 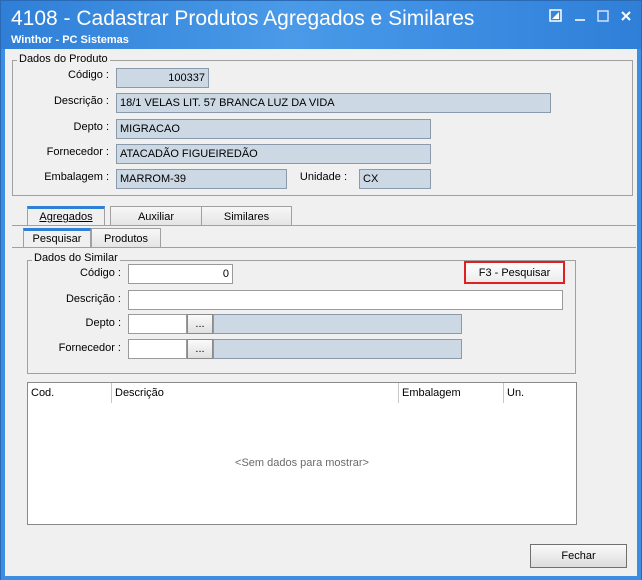 What do you see at coordinates (93, 299) in the screenshot?
I see `similar-descricao-label: Descrição :` at bounding box center [93, 299].